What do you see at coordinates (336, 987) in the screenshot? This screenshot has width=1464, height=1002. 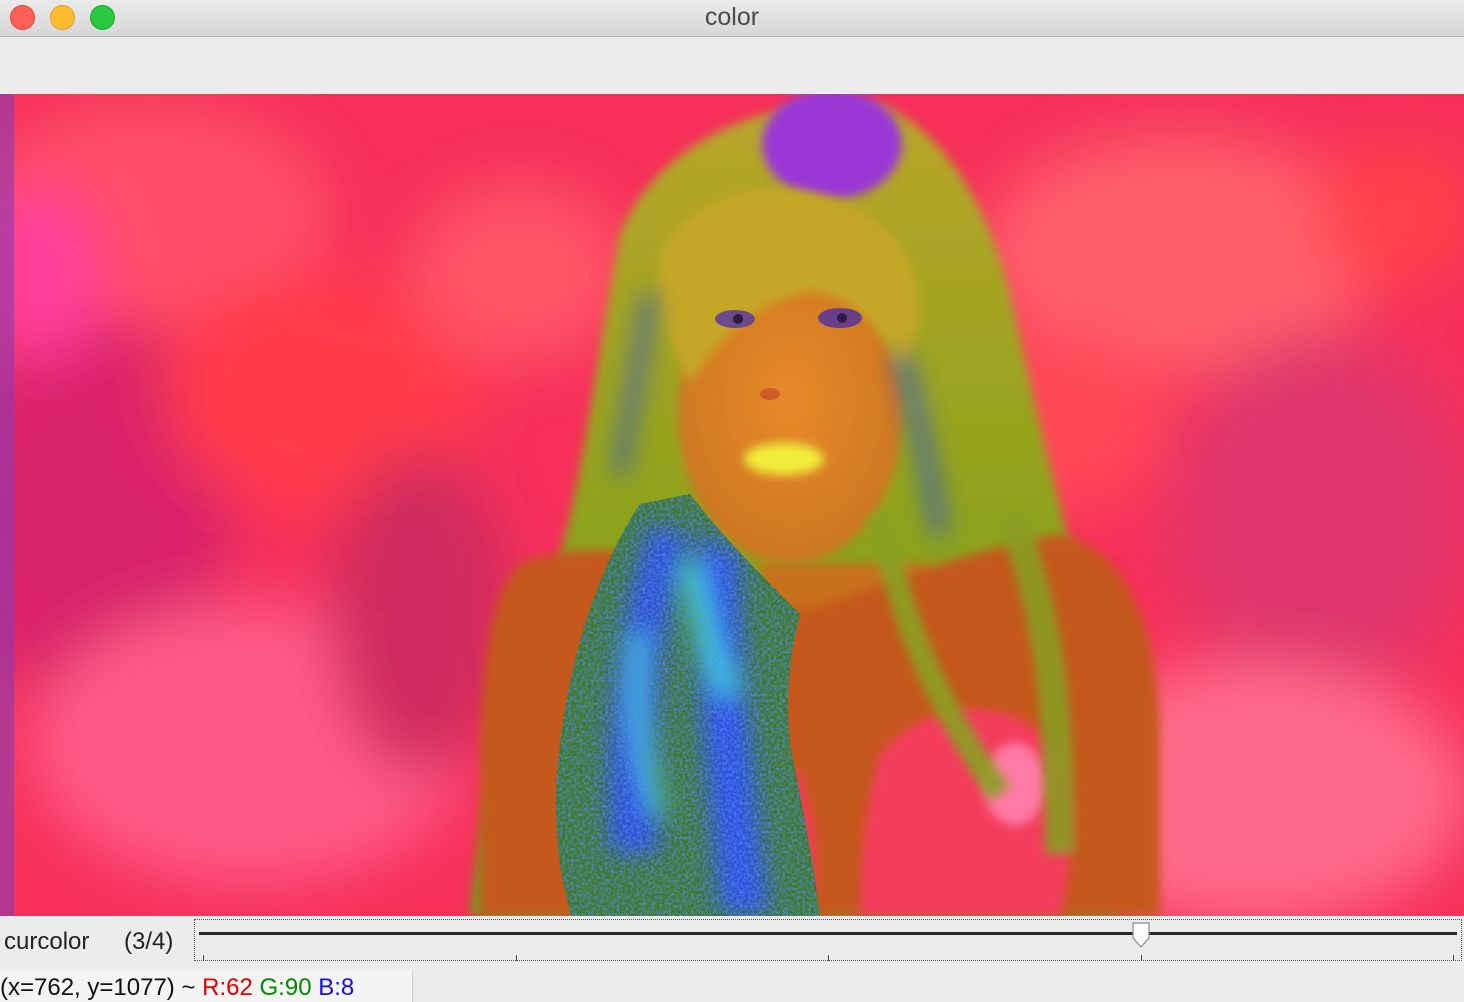 I see `pixel-blue-value: B:8` at bounding box center [336, 987].